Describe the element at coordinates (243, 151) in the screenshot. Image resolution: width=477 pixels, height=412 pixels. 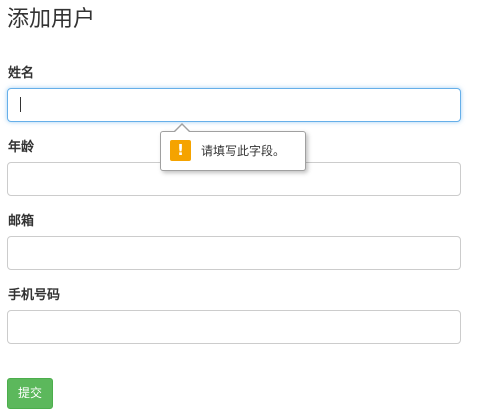
I see `tooltip-message: 请填写此字段。` at that location.